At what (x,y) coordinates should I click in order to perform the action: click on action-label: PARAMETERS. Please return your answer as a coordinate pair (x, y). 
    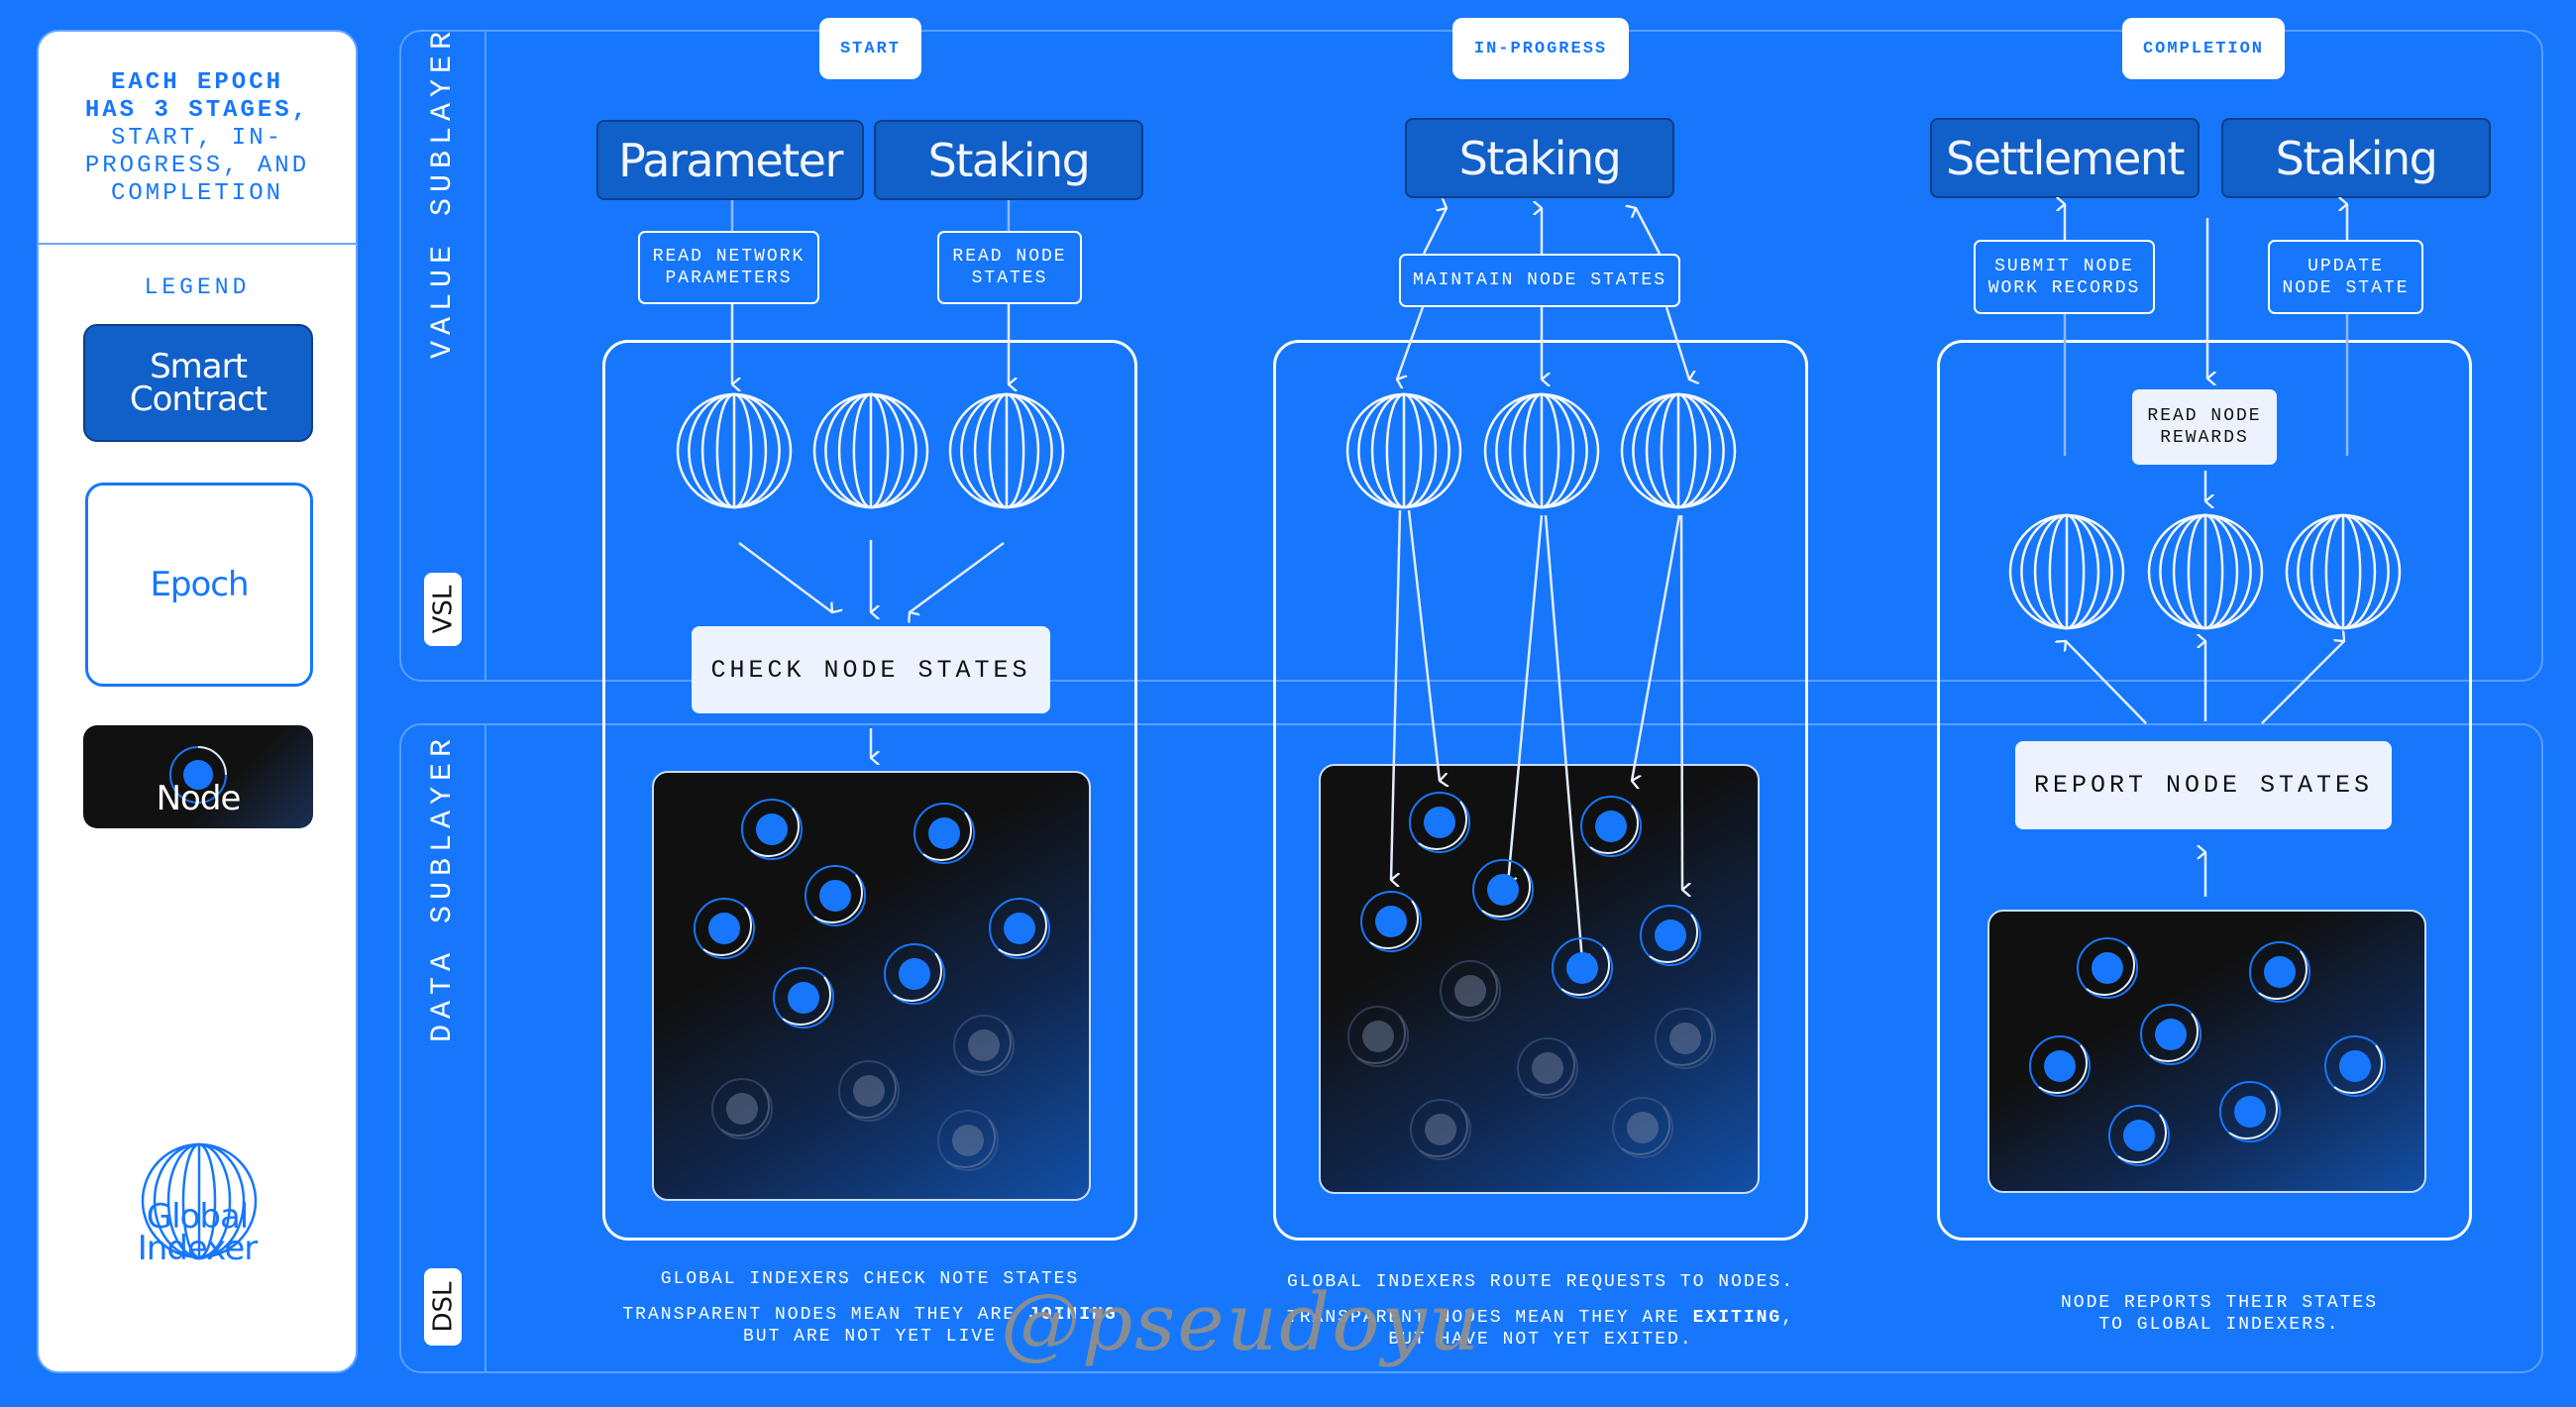
    Looking at the image, I should click on (729, 278).